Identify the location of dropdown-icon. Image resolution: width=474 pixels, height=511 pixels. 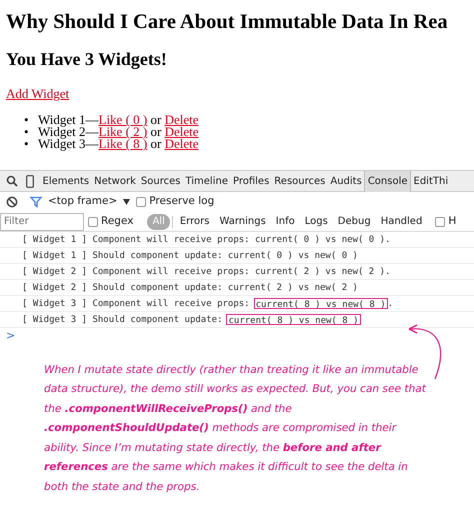
(126, 202).